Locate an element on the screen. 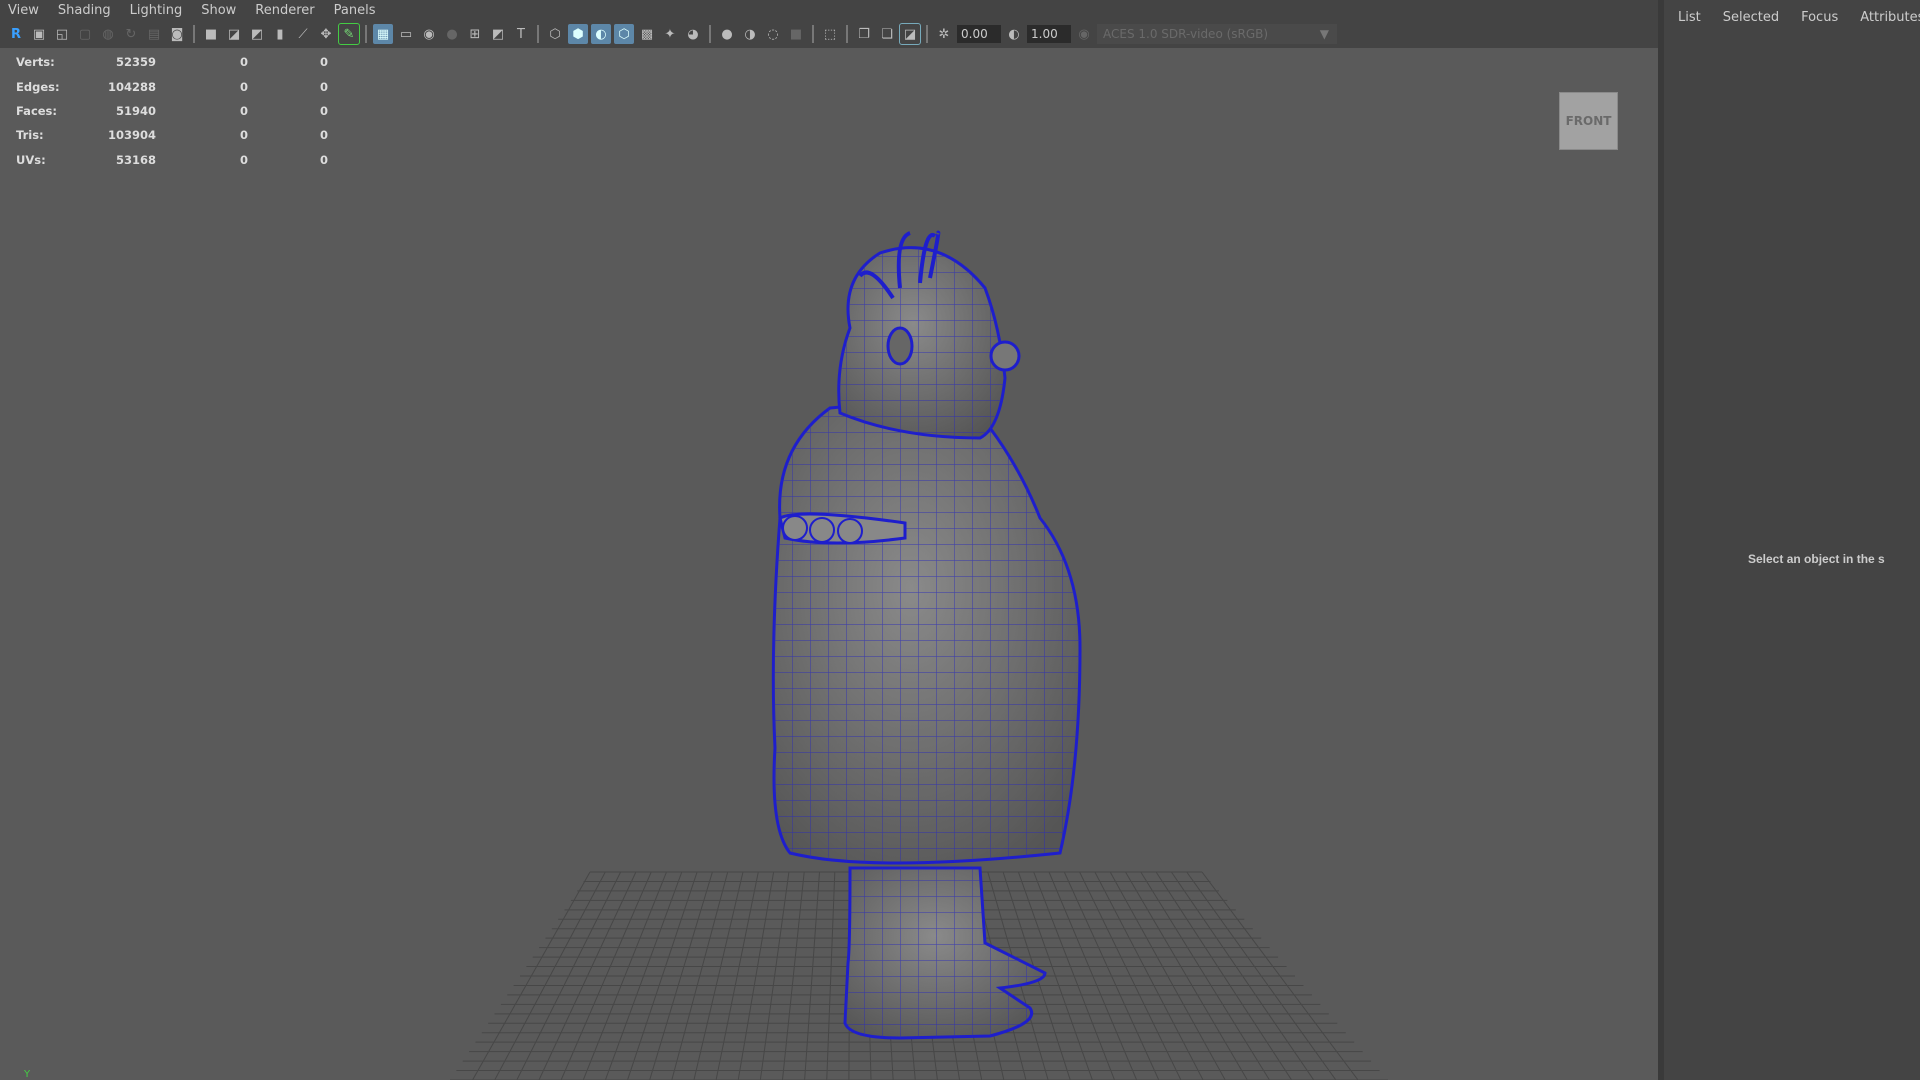 The width and height of the screenshot is (1920, 1080). grid-icon: ▦ is located at coordinates (383, 34).